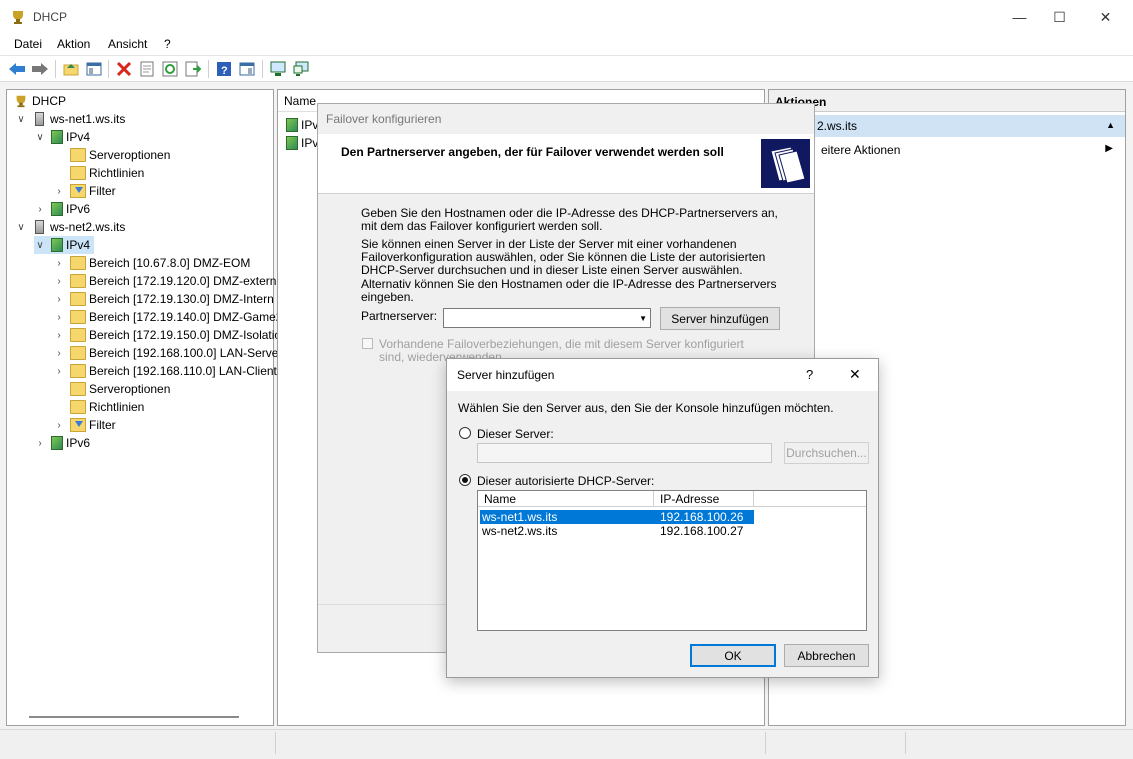 The width and height of the screenshot is (1133, 759). What do you see at coordinates (624, 453) in the screenshot?
I see `this-server-input` at bounding box center [624, 453].